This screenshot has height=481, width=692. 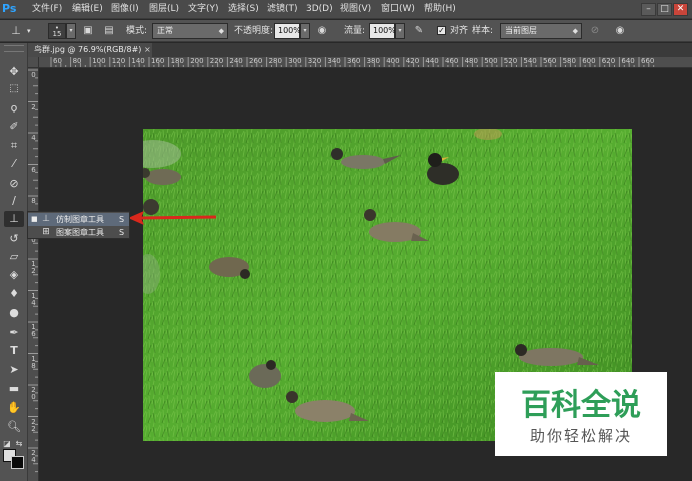 What do you see at coordinates (319, 9) in the screenshot?
I see `menu-3d: 3D(D)` at bounding box center [319, 9].